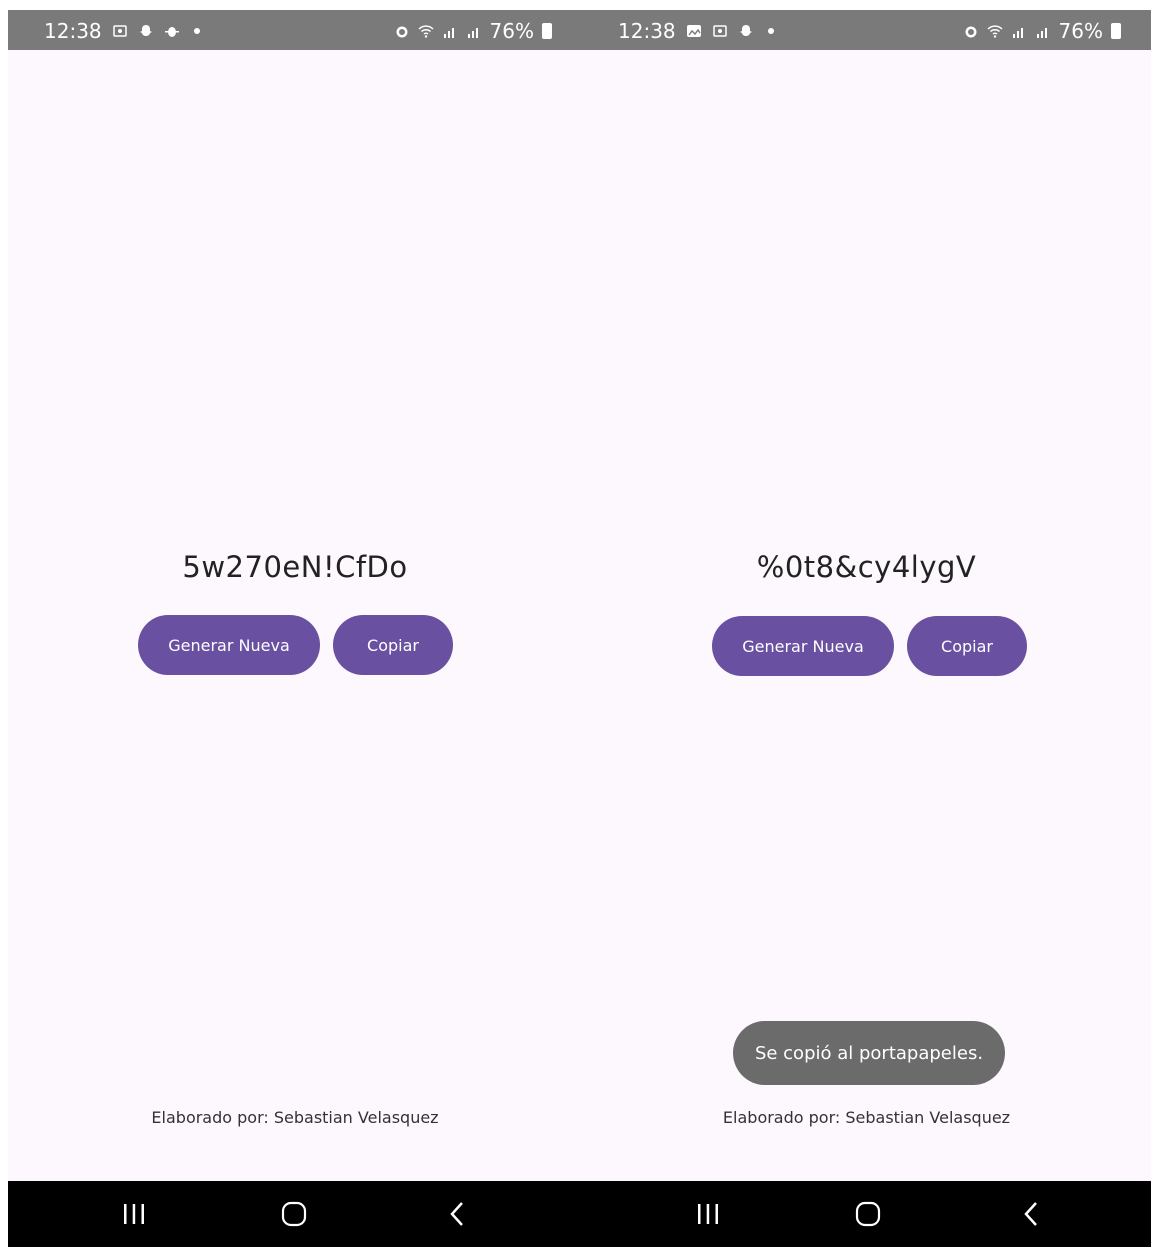  I want to click on gallery-icon, so click(694, 31).